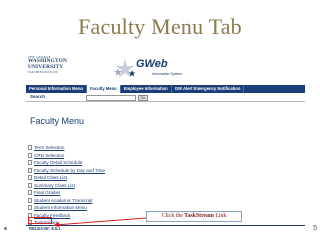  Describe the element at coordinates (103, 201) in the screenshot. I see `menu-item-student-academic-transcript: Student Academic Transcript` at that location.